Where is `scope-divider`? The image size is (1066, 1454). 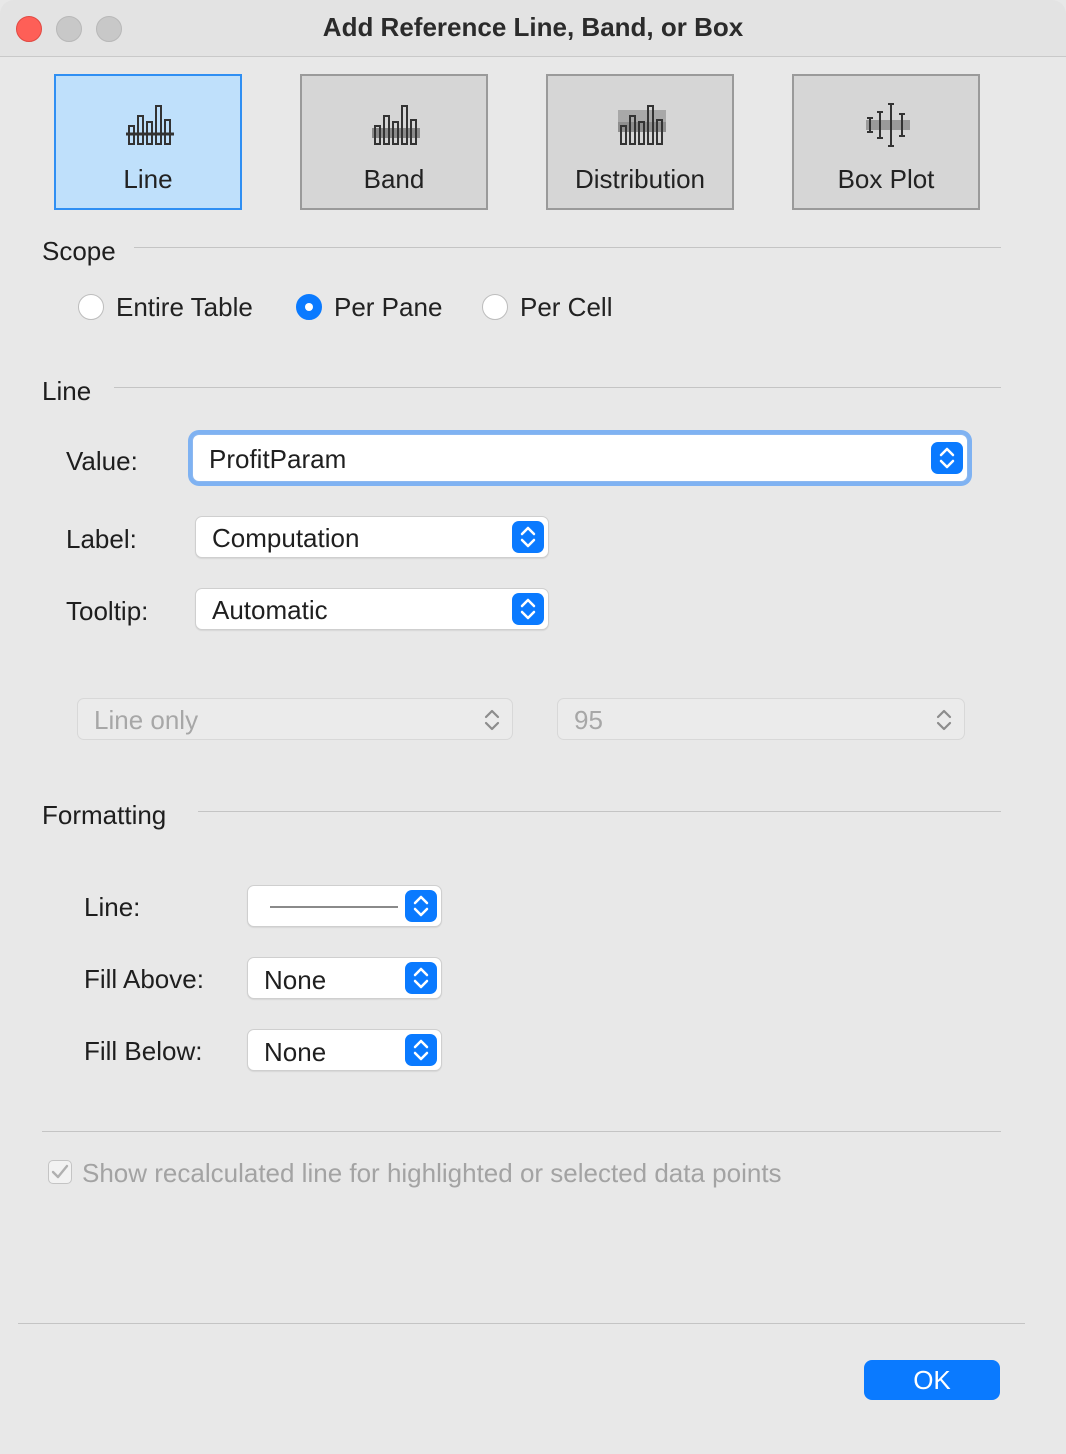 scope-divider is located at coordinates (567, 247).